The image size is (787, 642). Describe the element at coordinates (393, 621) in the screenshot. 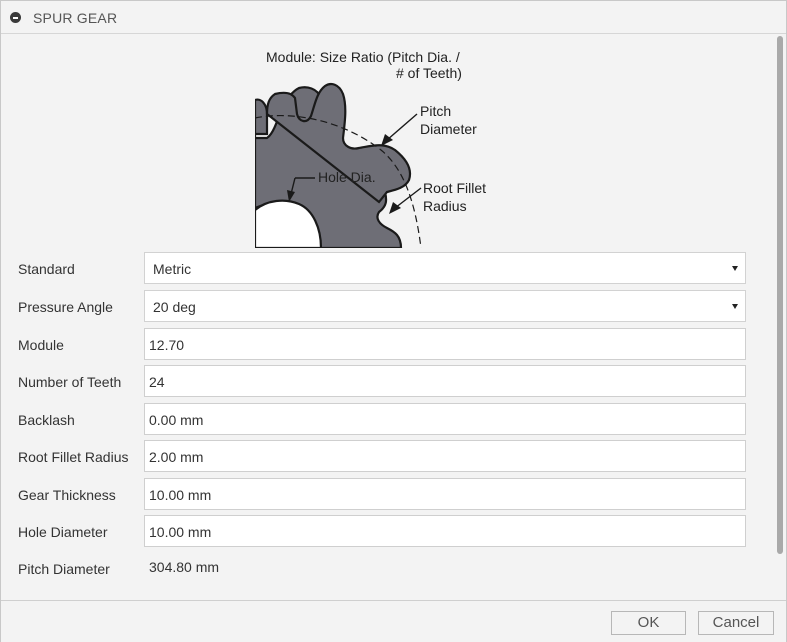

I see `dialog-footer: OK Cancel` at that location.